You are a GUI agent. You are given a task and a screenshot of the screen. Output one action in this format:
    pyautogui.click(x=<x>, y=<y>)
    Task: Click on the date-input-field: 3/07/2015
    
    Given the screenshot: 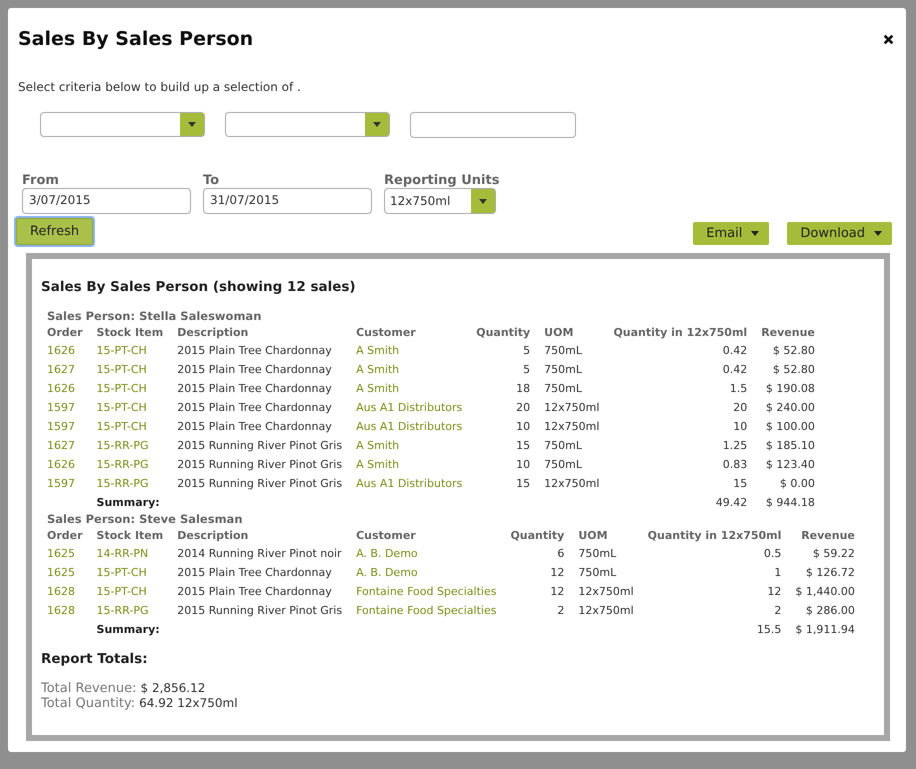 What is the action you would take?
    pyautogui.click(x=106, y=201)
    